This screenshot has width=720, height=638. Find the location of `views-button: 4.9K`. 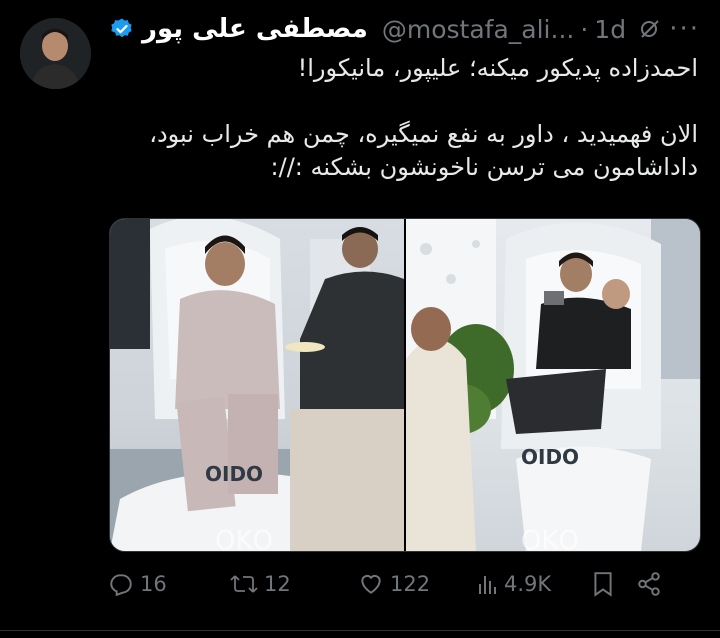

views-button: 4.9K is located at coordinates (534, 584).